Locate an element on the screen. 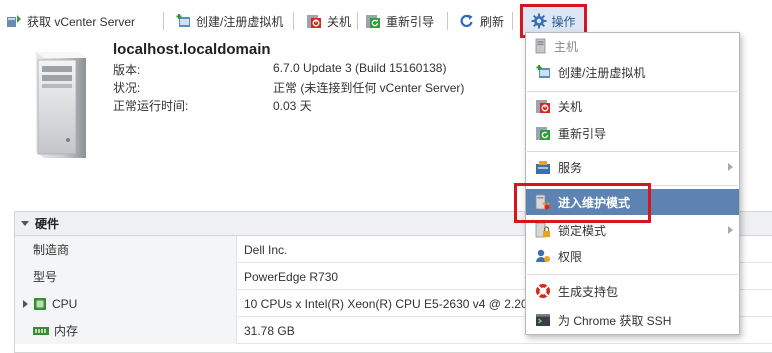  row-value: PowerEdge R730 is located at coordinates (291, 276).